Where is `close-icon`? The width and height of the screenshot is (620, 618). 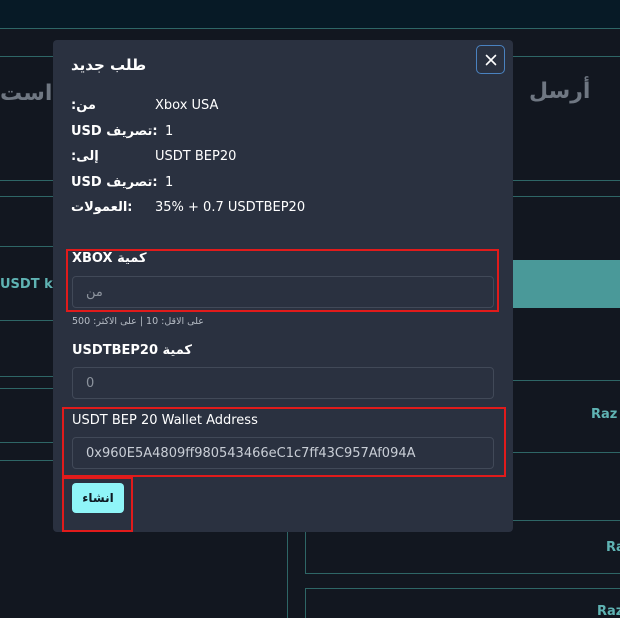 close-icon is located at coordinates (491, 60).